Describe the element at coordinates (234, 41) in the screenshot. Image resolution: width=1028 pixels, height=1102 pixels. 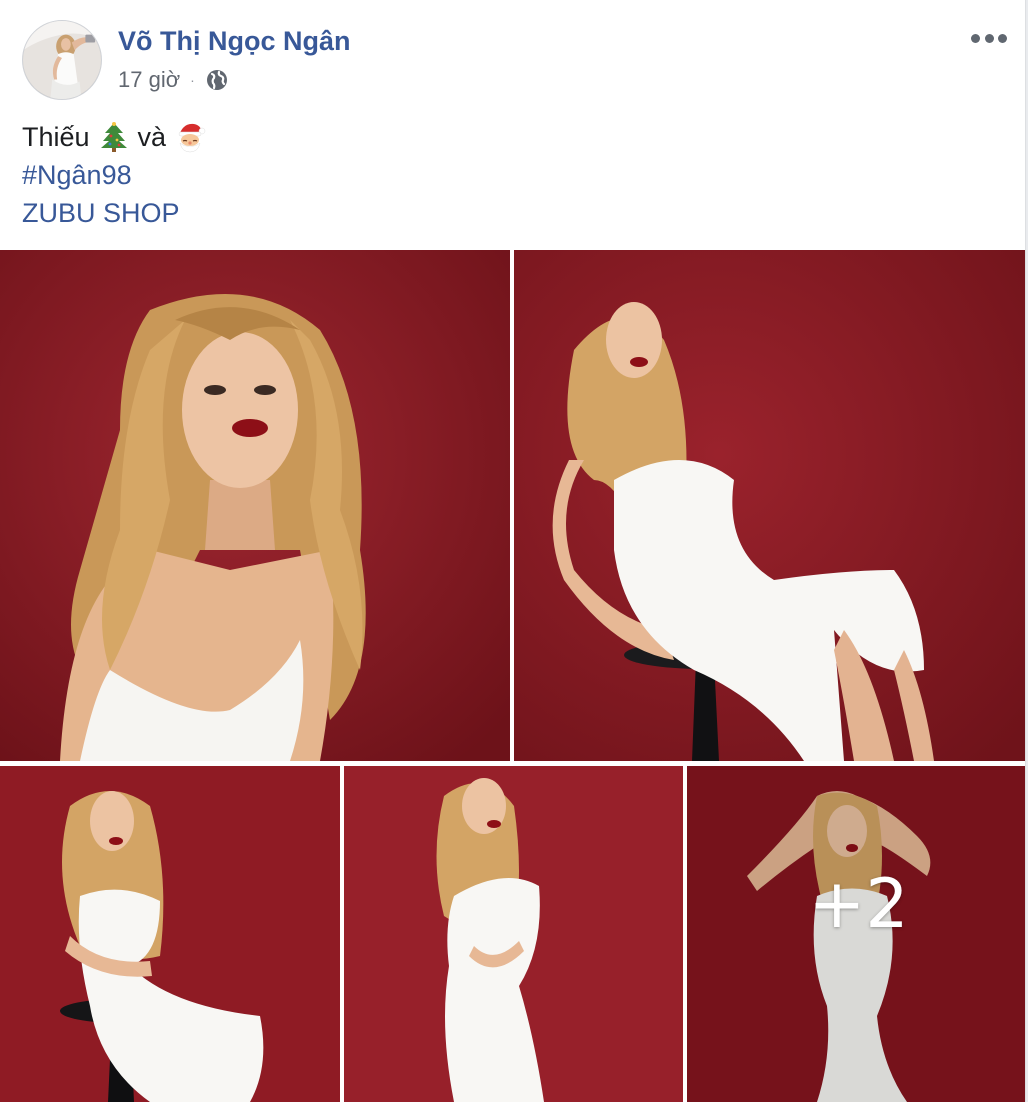
I see `author-name-link: Võ Thị Ngọc Ngân` at that location.